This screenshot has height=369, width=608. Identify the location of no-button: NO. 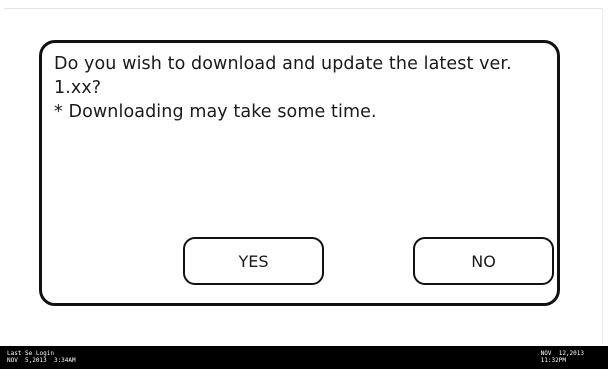
(483, 261).